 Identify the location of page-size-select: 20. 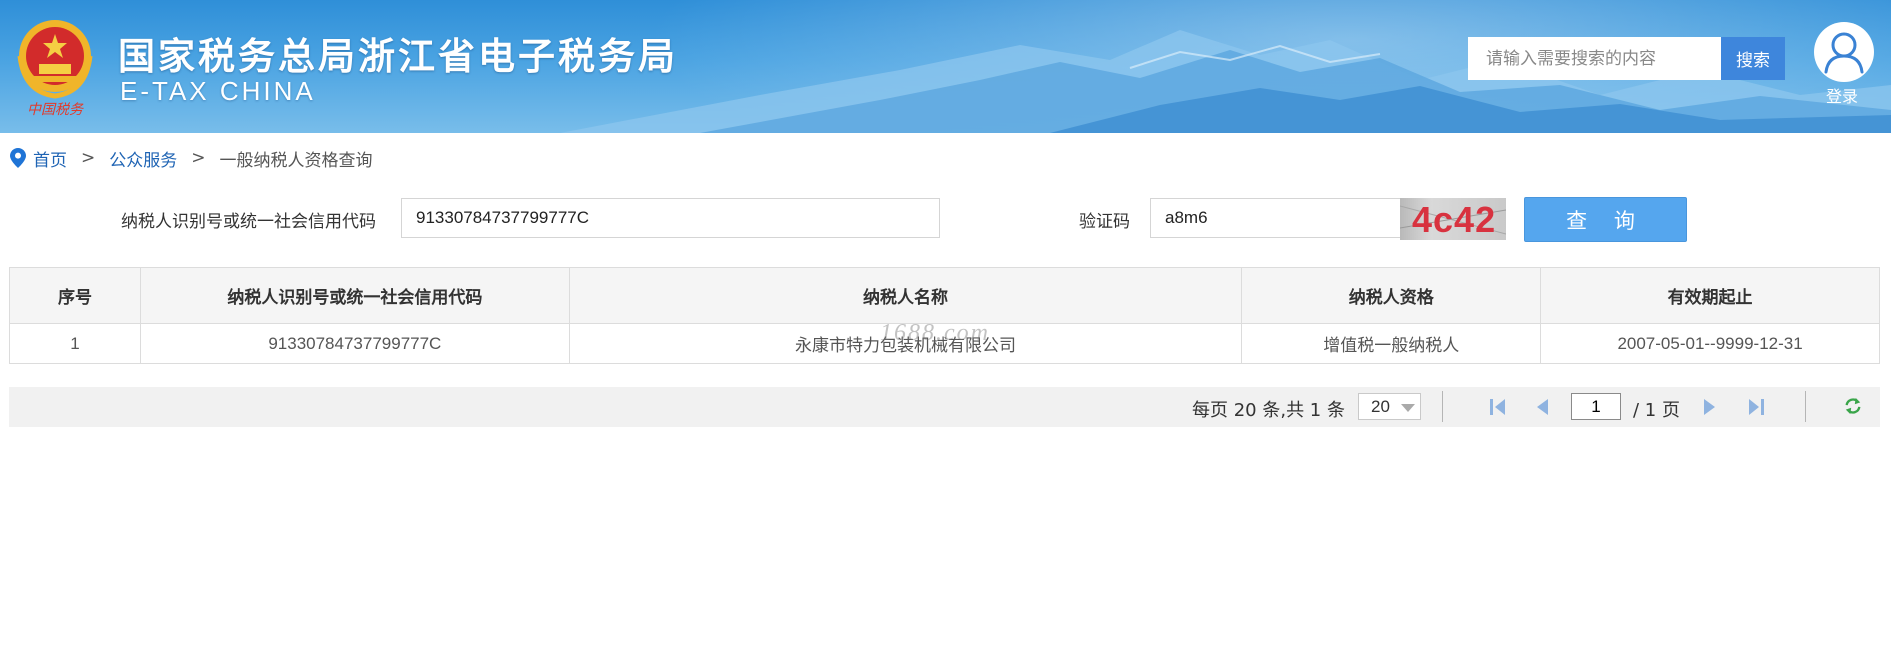
(1389, 406).